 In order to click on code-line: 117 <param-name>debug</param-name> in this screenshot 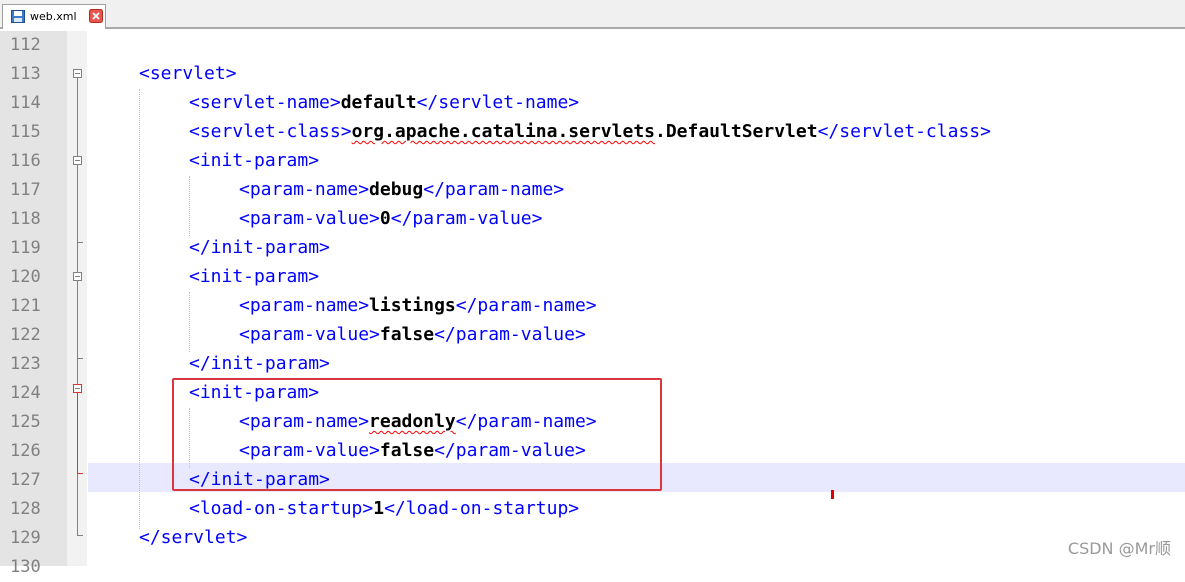, I will do `click(592, 190)`.